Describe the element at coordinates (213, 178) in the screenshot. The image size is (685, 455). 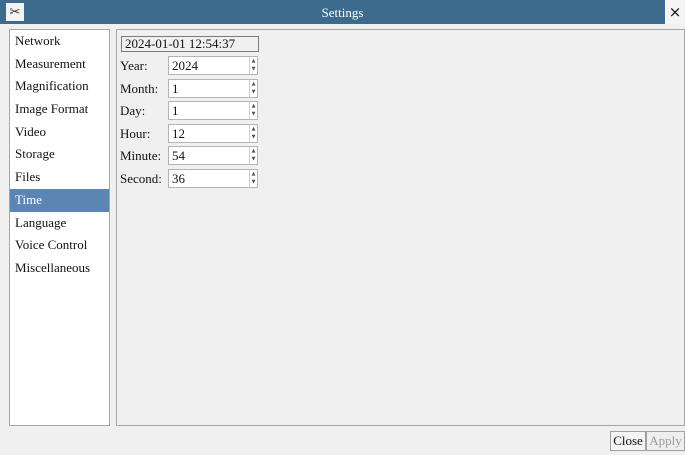
I see `second-spinbox: 36 ▲ ▼` at that location.